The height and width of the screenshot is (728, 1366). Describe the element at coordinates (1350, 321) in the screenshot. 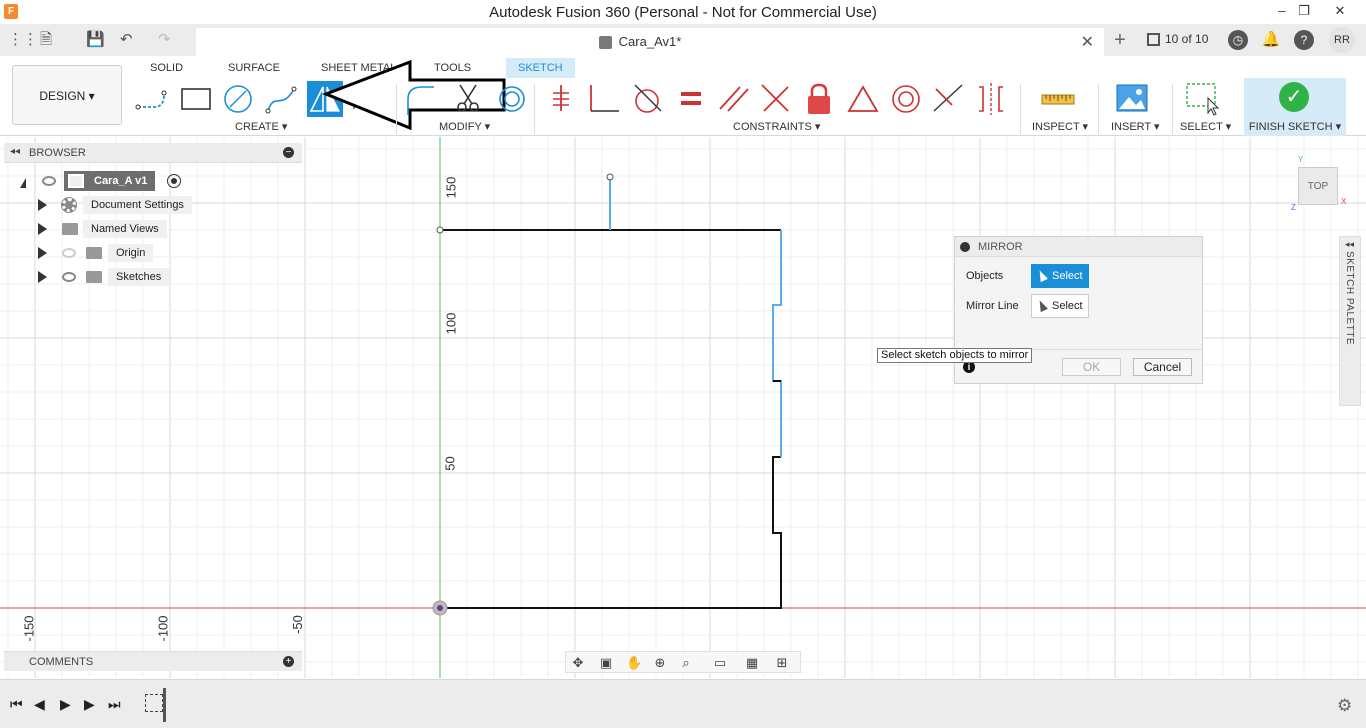

I see `sketch-palette-tab: ◂◂ SKETCH PALETTE` at that location.